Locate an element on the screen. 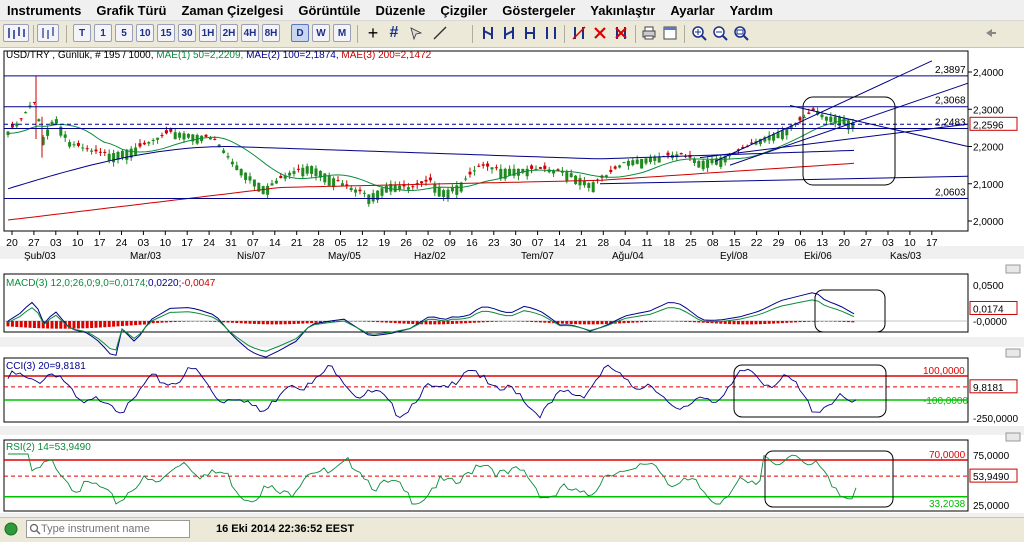 Image resolution: width=1024 pixels, height=542 pixels. timeframe-button-15: 15 is located at coordinates (166, 33).